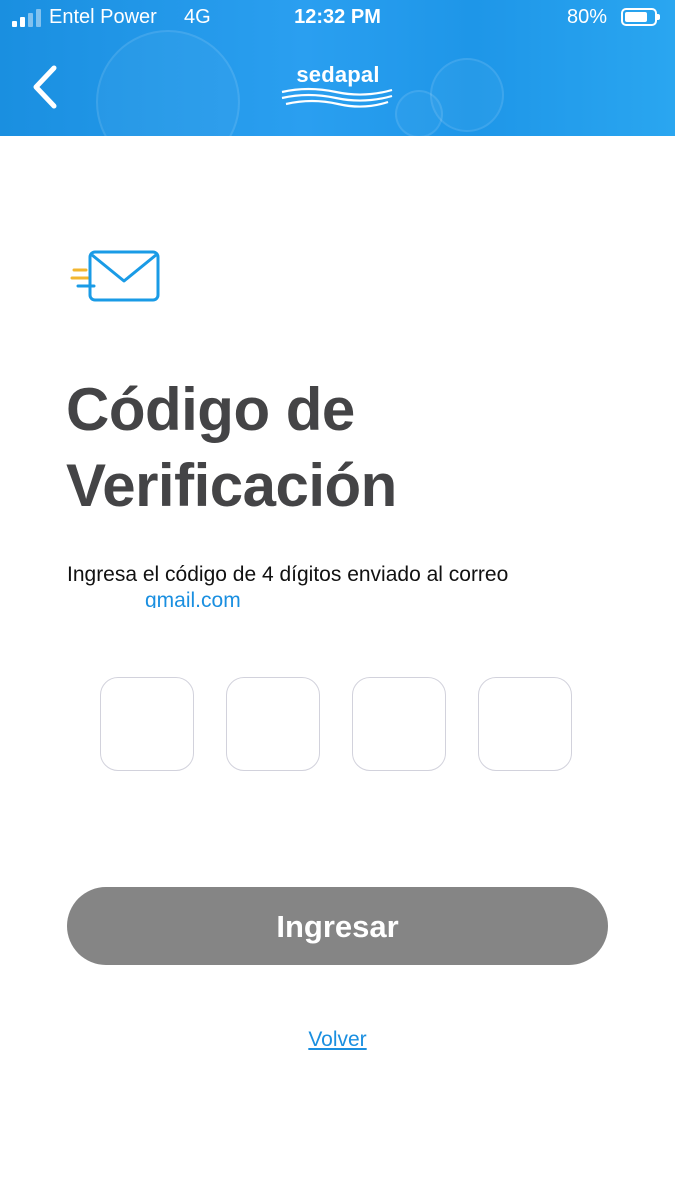  I want to click on back-link-row: Volver, so click(337, 1040).